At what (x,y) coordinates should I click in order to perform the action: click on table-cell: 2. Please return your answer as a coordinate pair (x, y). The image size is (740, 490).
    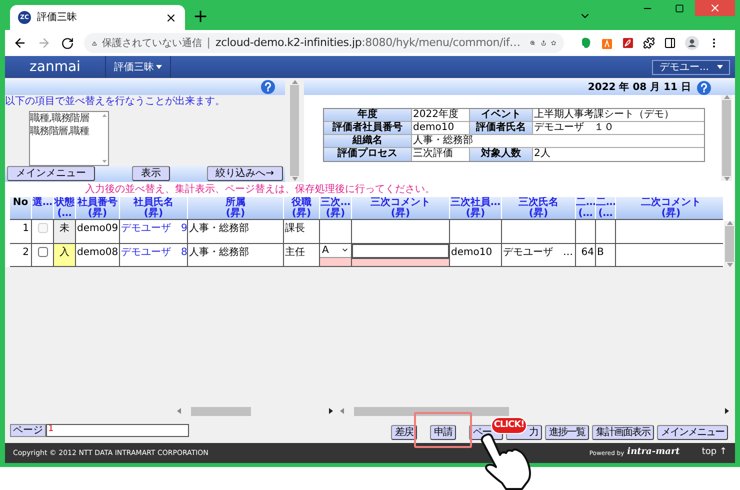
    Looking at the image, I should click on (21, 255).